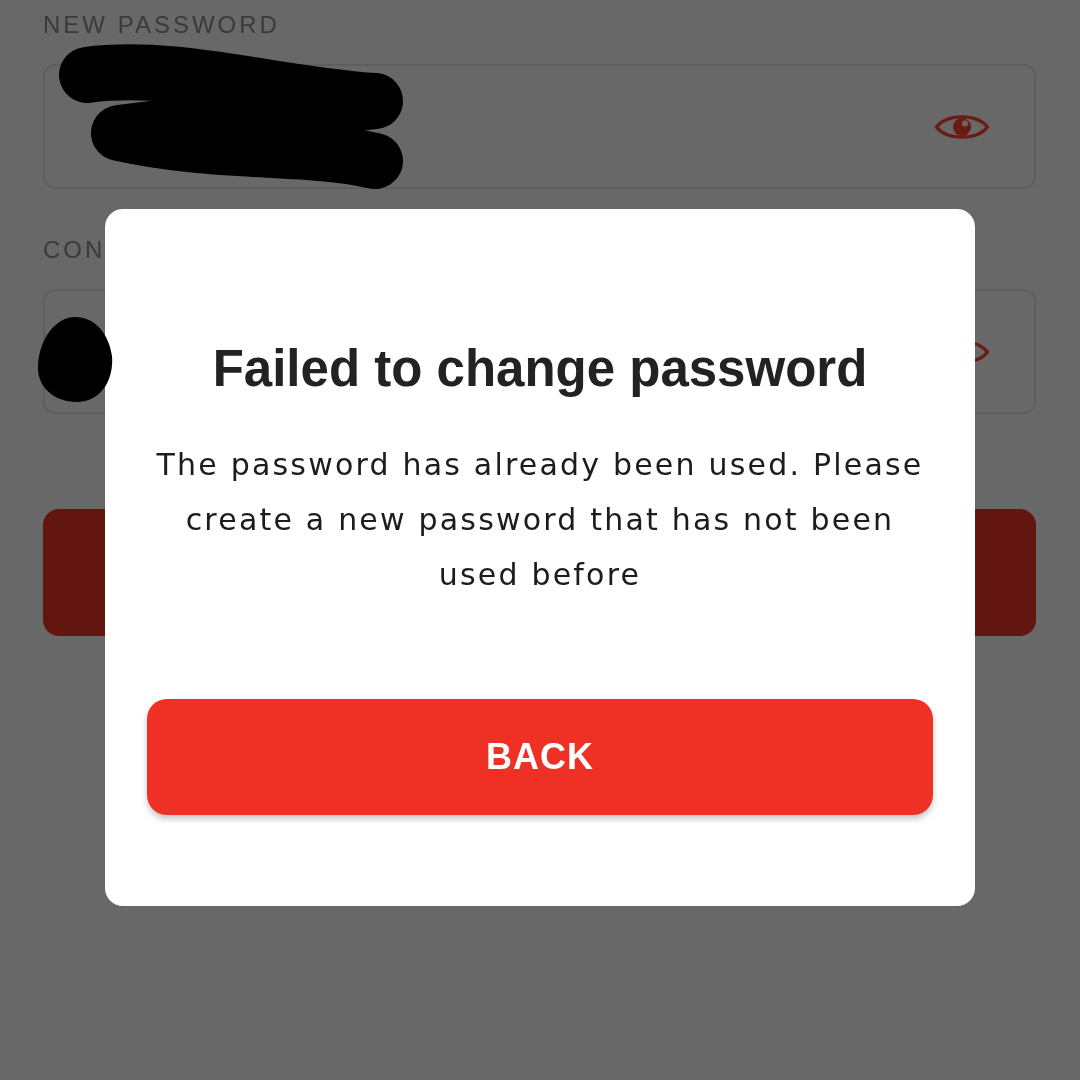 The image size is (1080, 1080). I want to click on dialog-message: The password has already been used. Please create a new password that has not been used before, so click(540, 520).